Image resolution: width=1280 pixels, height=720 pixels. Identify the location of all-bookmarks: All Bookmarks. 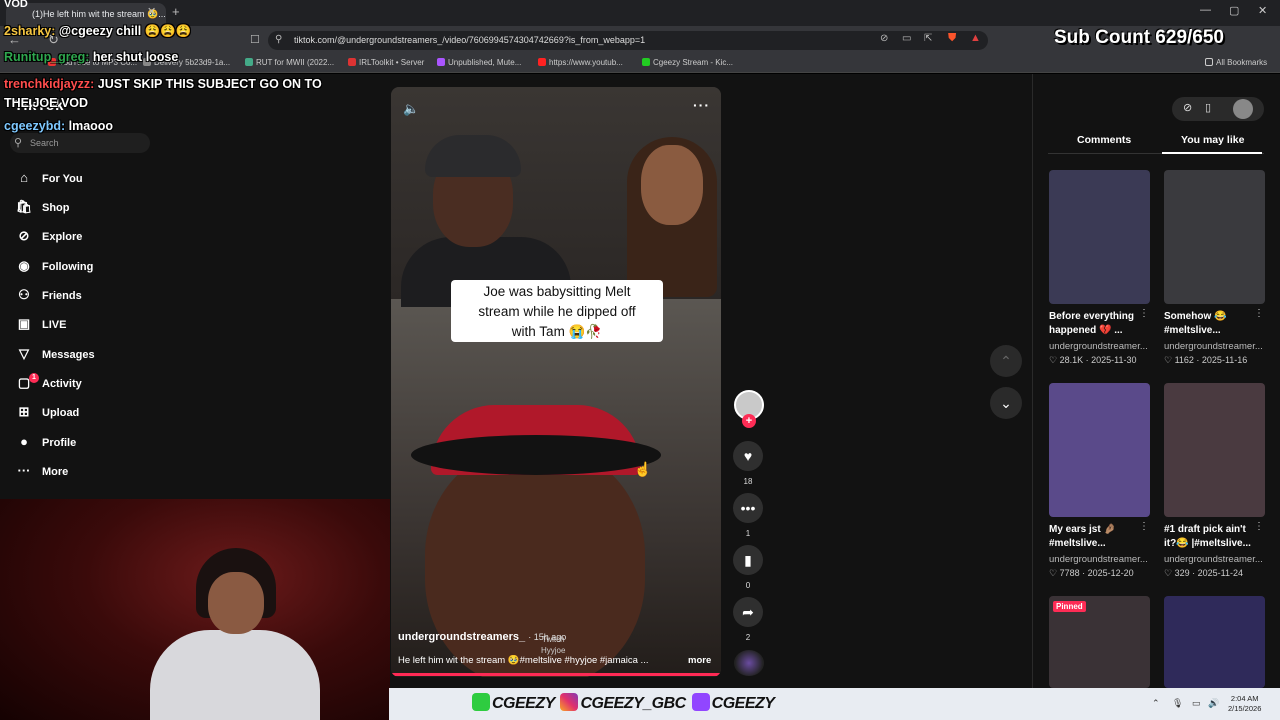
(1236, 62).